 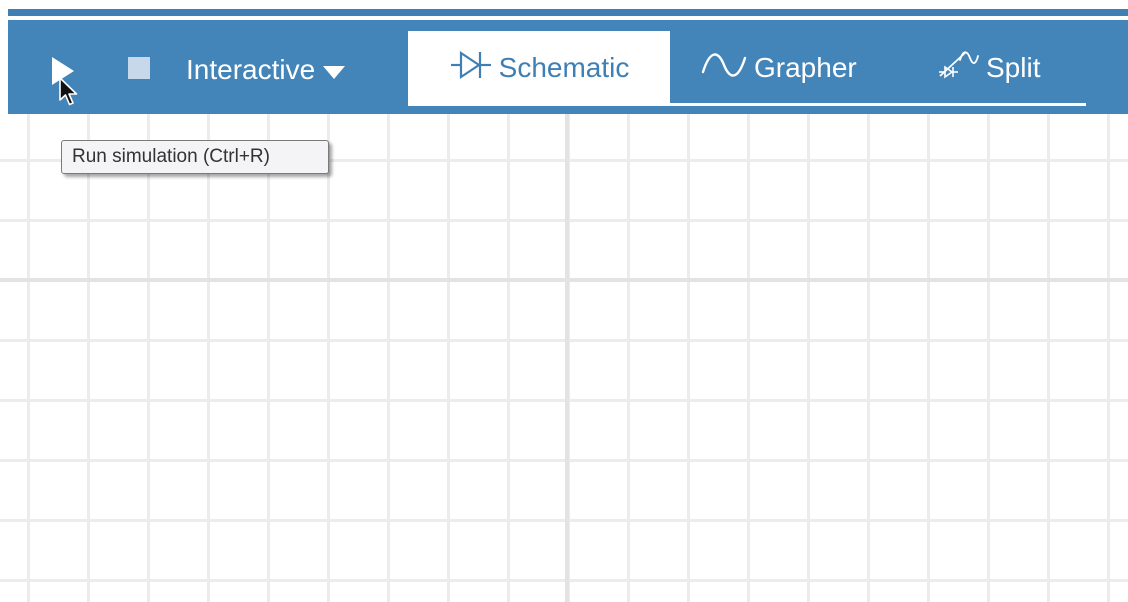 I want to click on stop-icon, so click(x=139, y=68).